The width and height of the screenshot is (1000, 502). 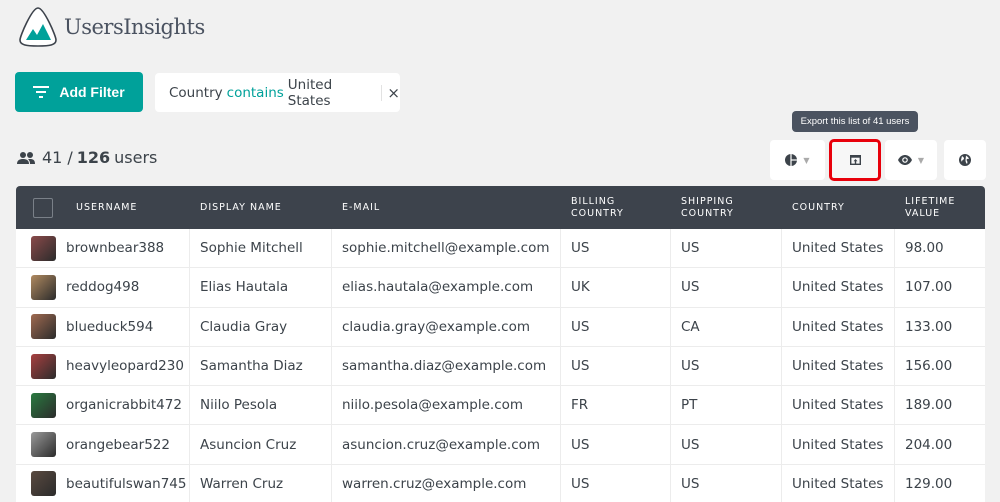 What do you see at coordinates (580, 405) in the screenshot?
I see `billing-country: FR` at bounding box center [580, 405].